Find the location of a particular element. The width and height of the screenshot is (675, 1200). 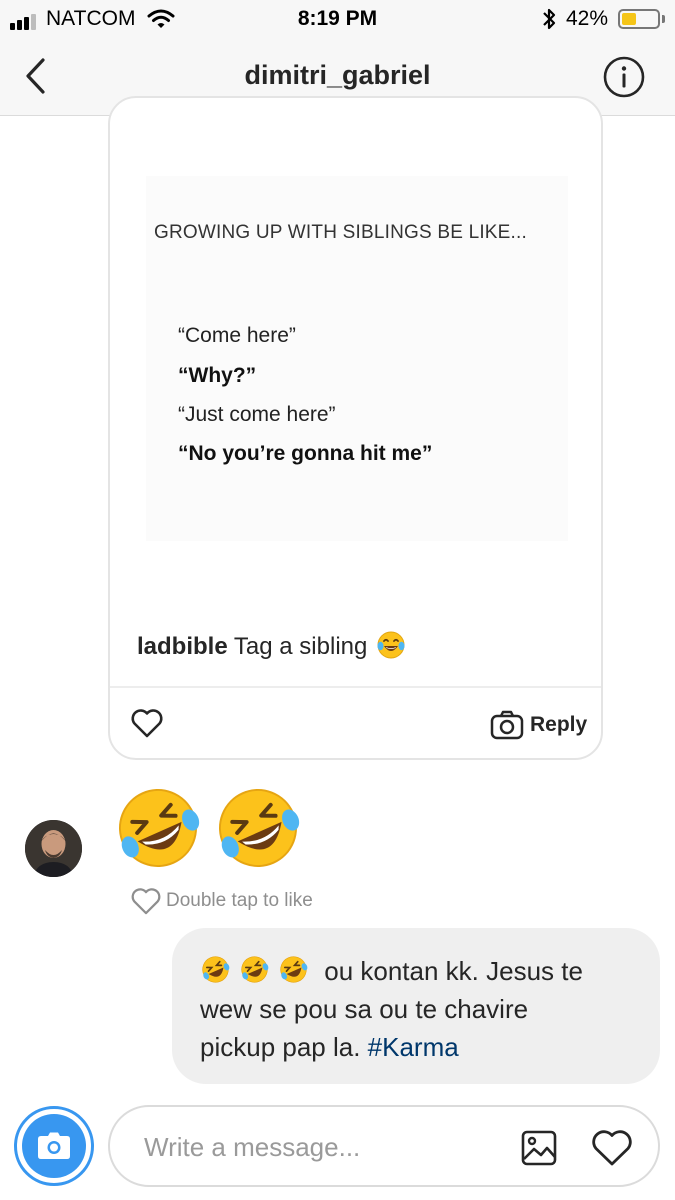

camera-button-fill is located at coordinates (54, 1146).